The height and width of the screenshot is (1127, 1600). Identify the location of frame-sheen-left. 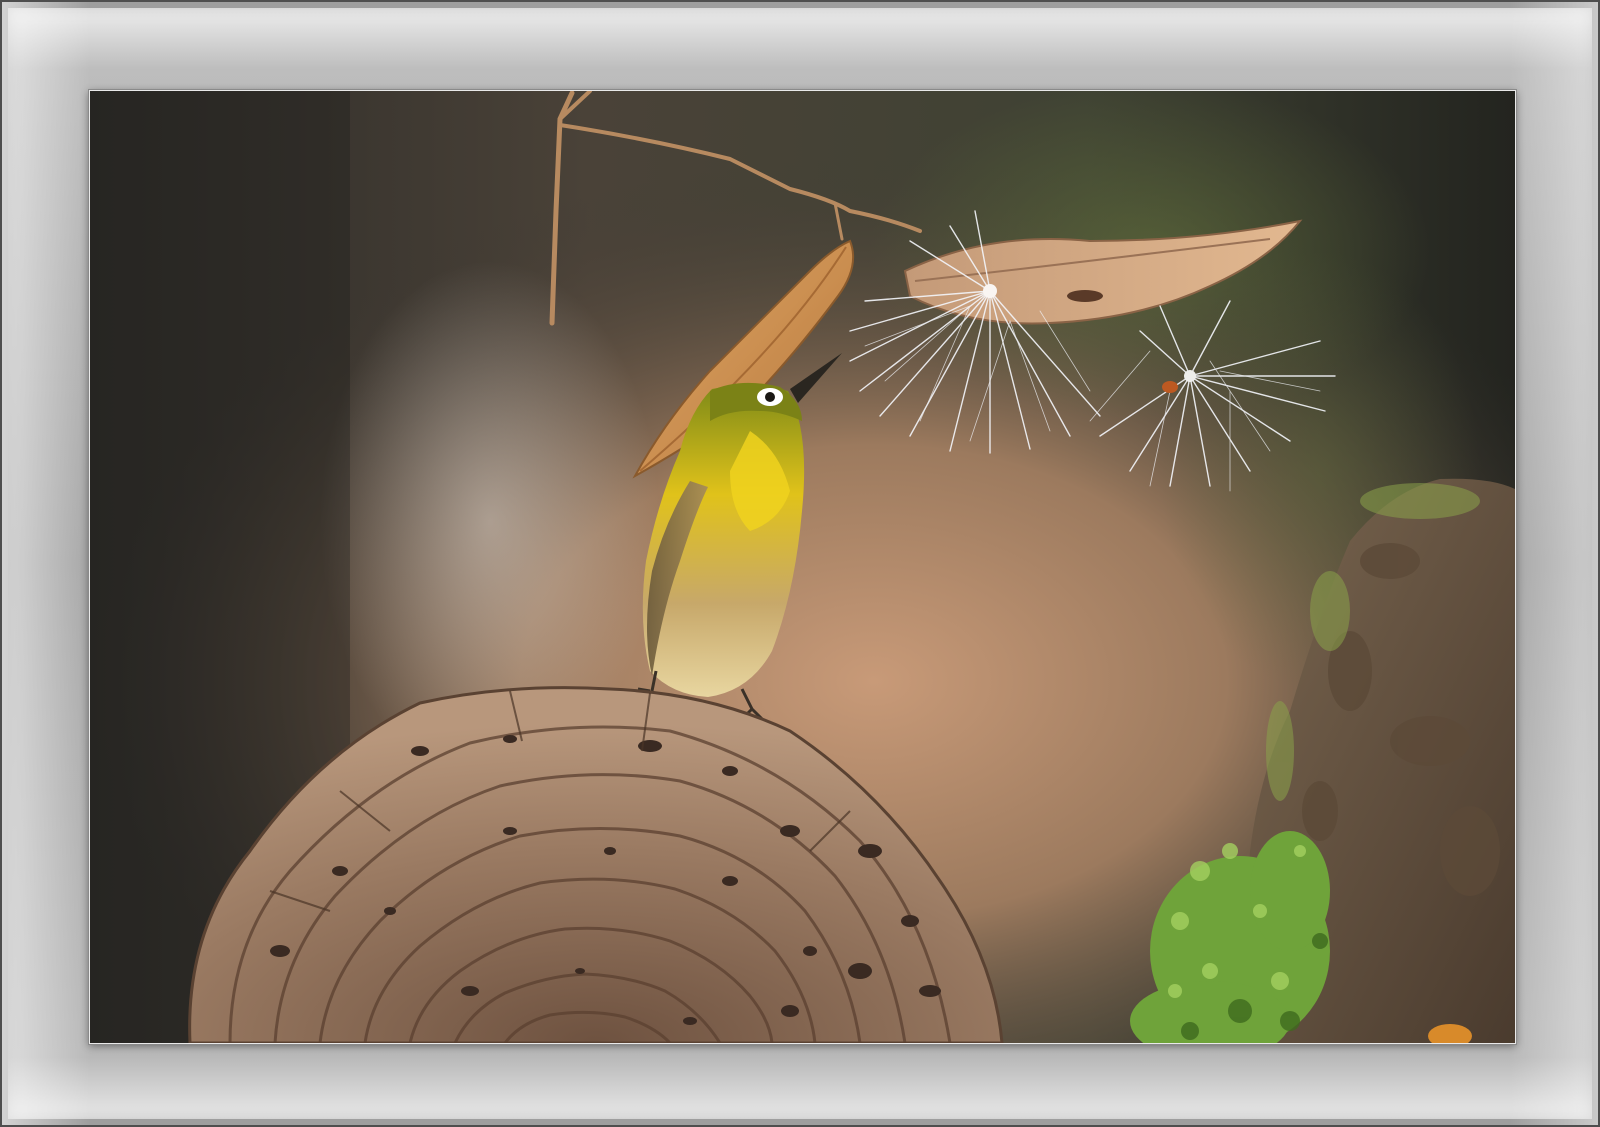
(46, 563).